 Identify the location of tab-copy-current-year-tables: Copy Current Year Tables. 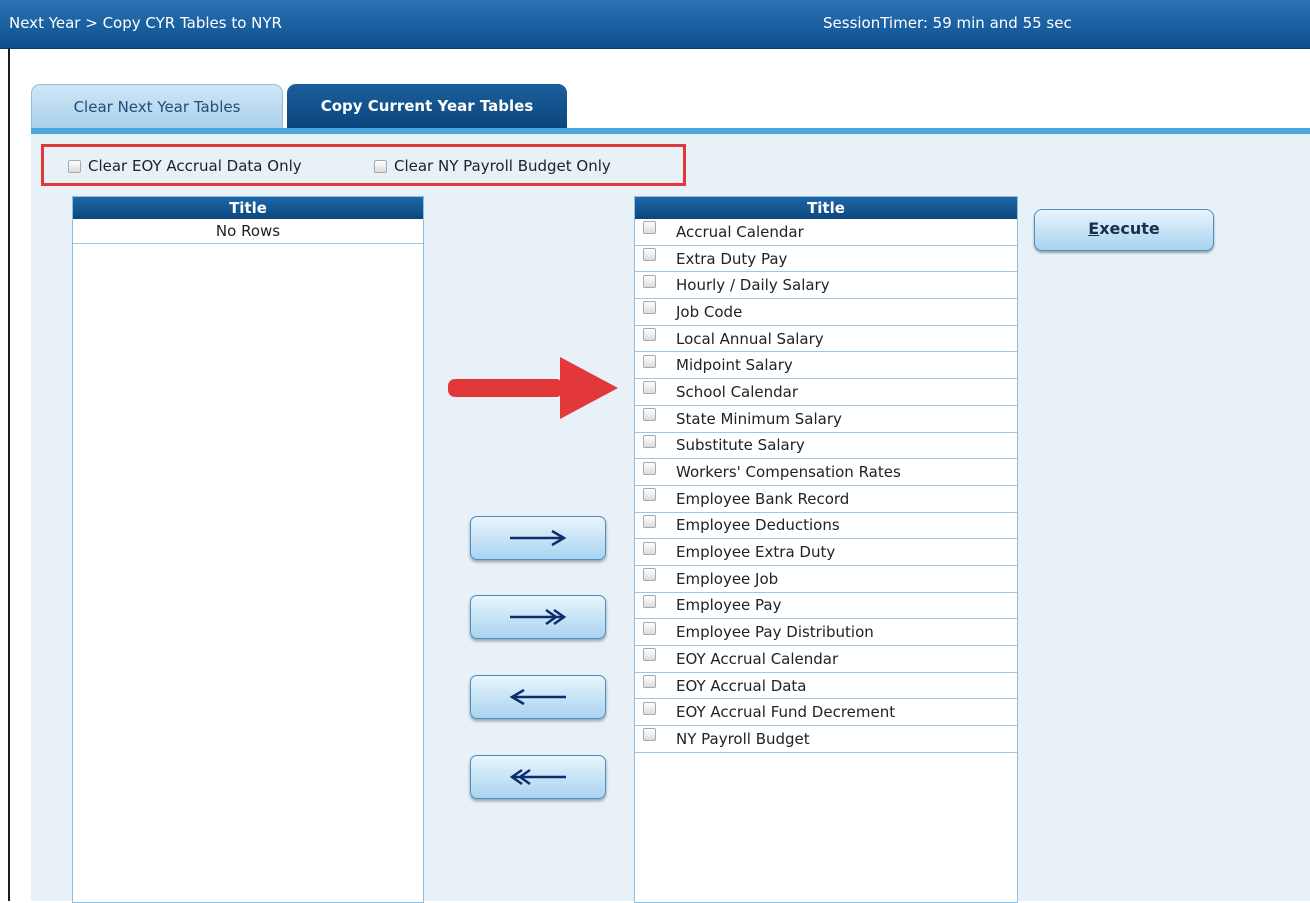
(427, 106).